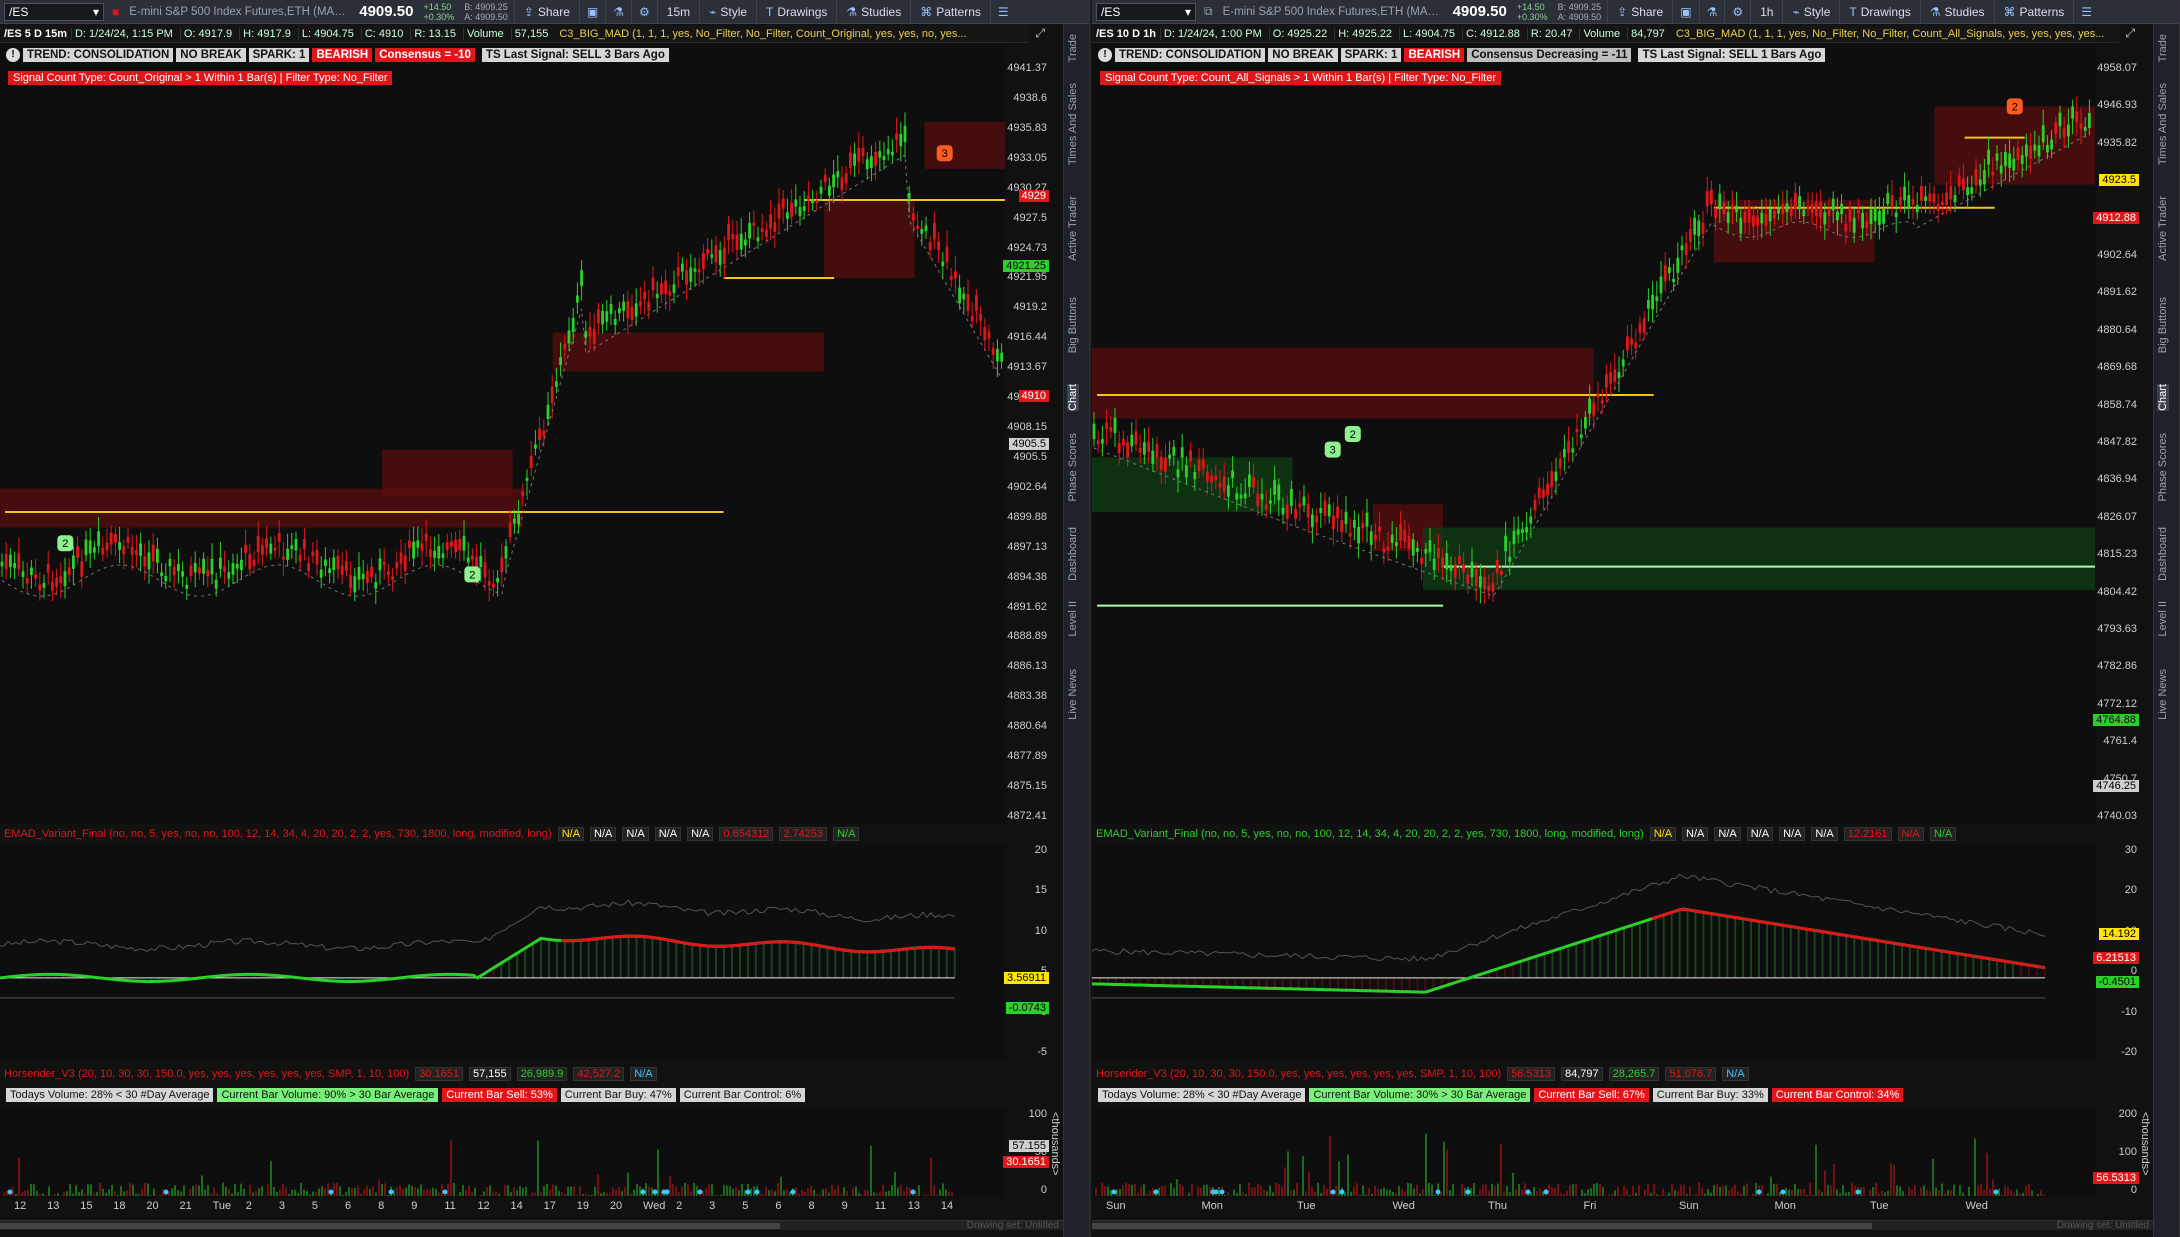  I want to click on timeframe-button: 1h, so click(1766, 11).